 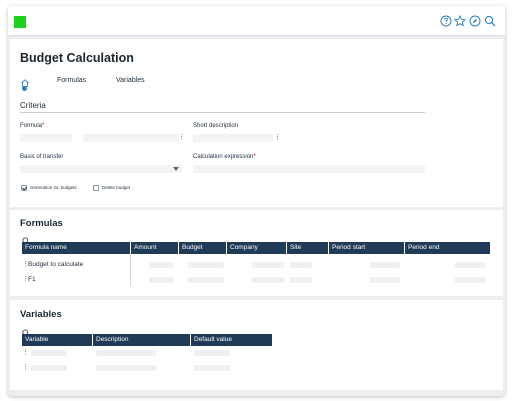 I want to click on section-title-criteria: Criteria, so click(x=33, y=105).